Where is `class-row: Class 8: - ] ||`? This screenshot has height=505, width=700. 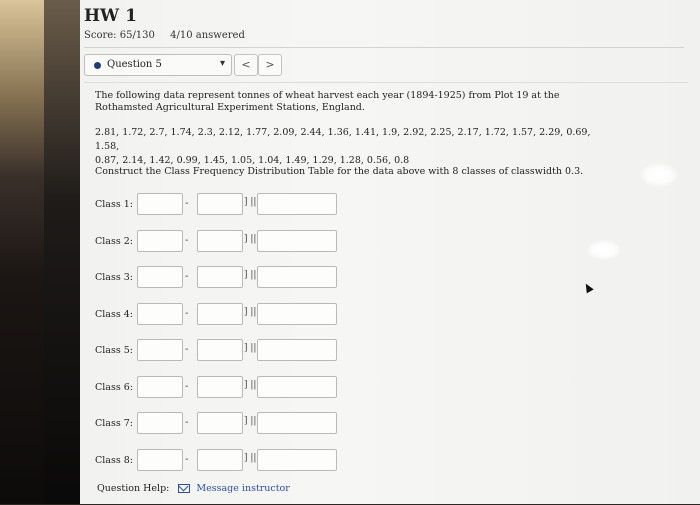
class-row: Class 8: - ] || is located at coordinates (225, 460).